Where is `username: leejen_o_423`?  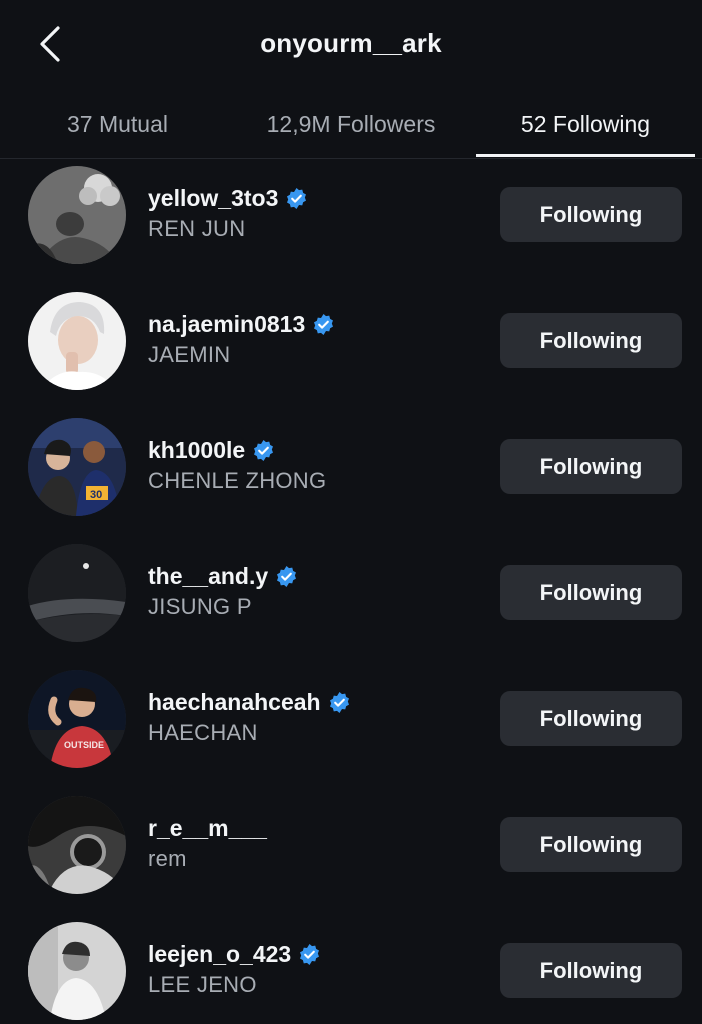 username: leejen_o_423 is located at coordinates (219, 954).